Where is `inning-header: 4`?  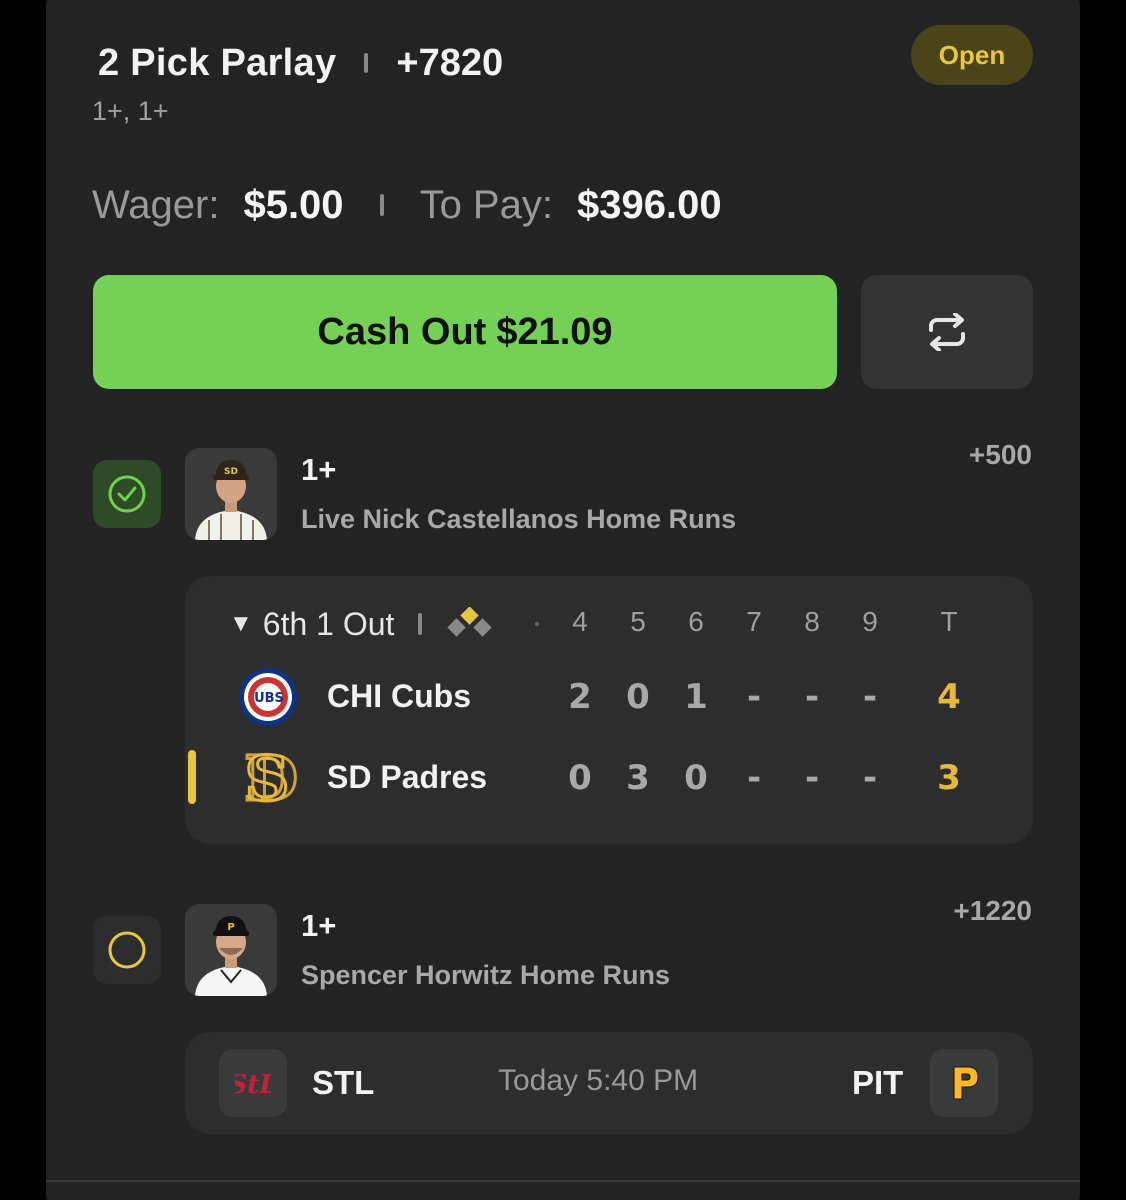 inning-header: 4 is located at coordinates (580, 621).